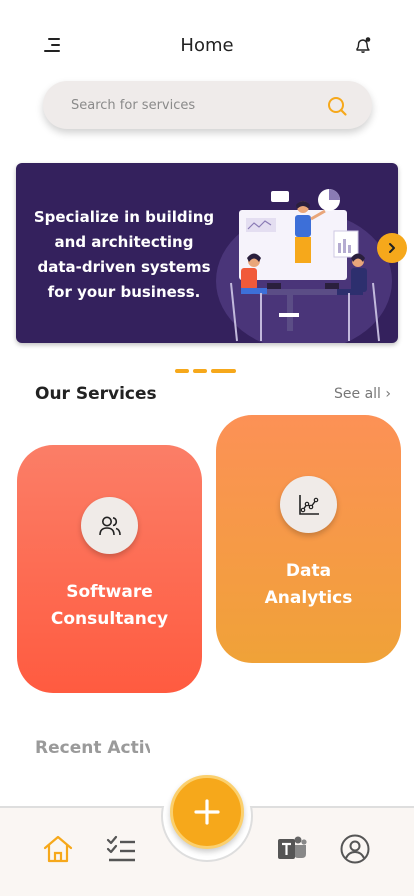 This screenshot has width=414, height=896. I want to click on banner-line: for your business., so click(124, 292).